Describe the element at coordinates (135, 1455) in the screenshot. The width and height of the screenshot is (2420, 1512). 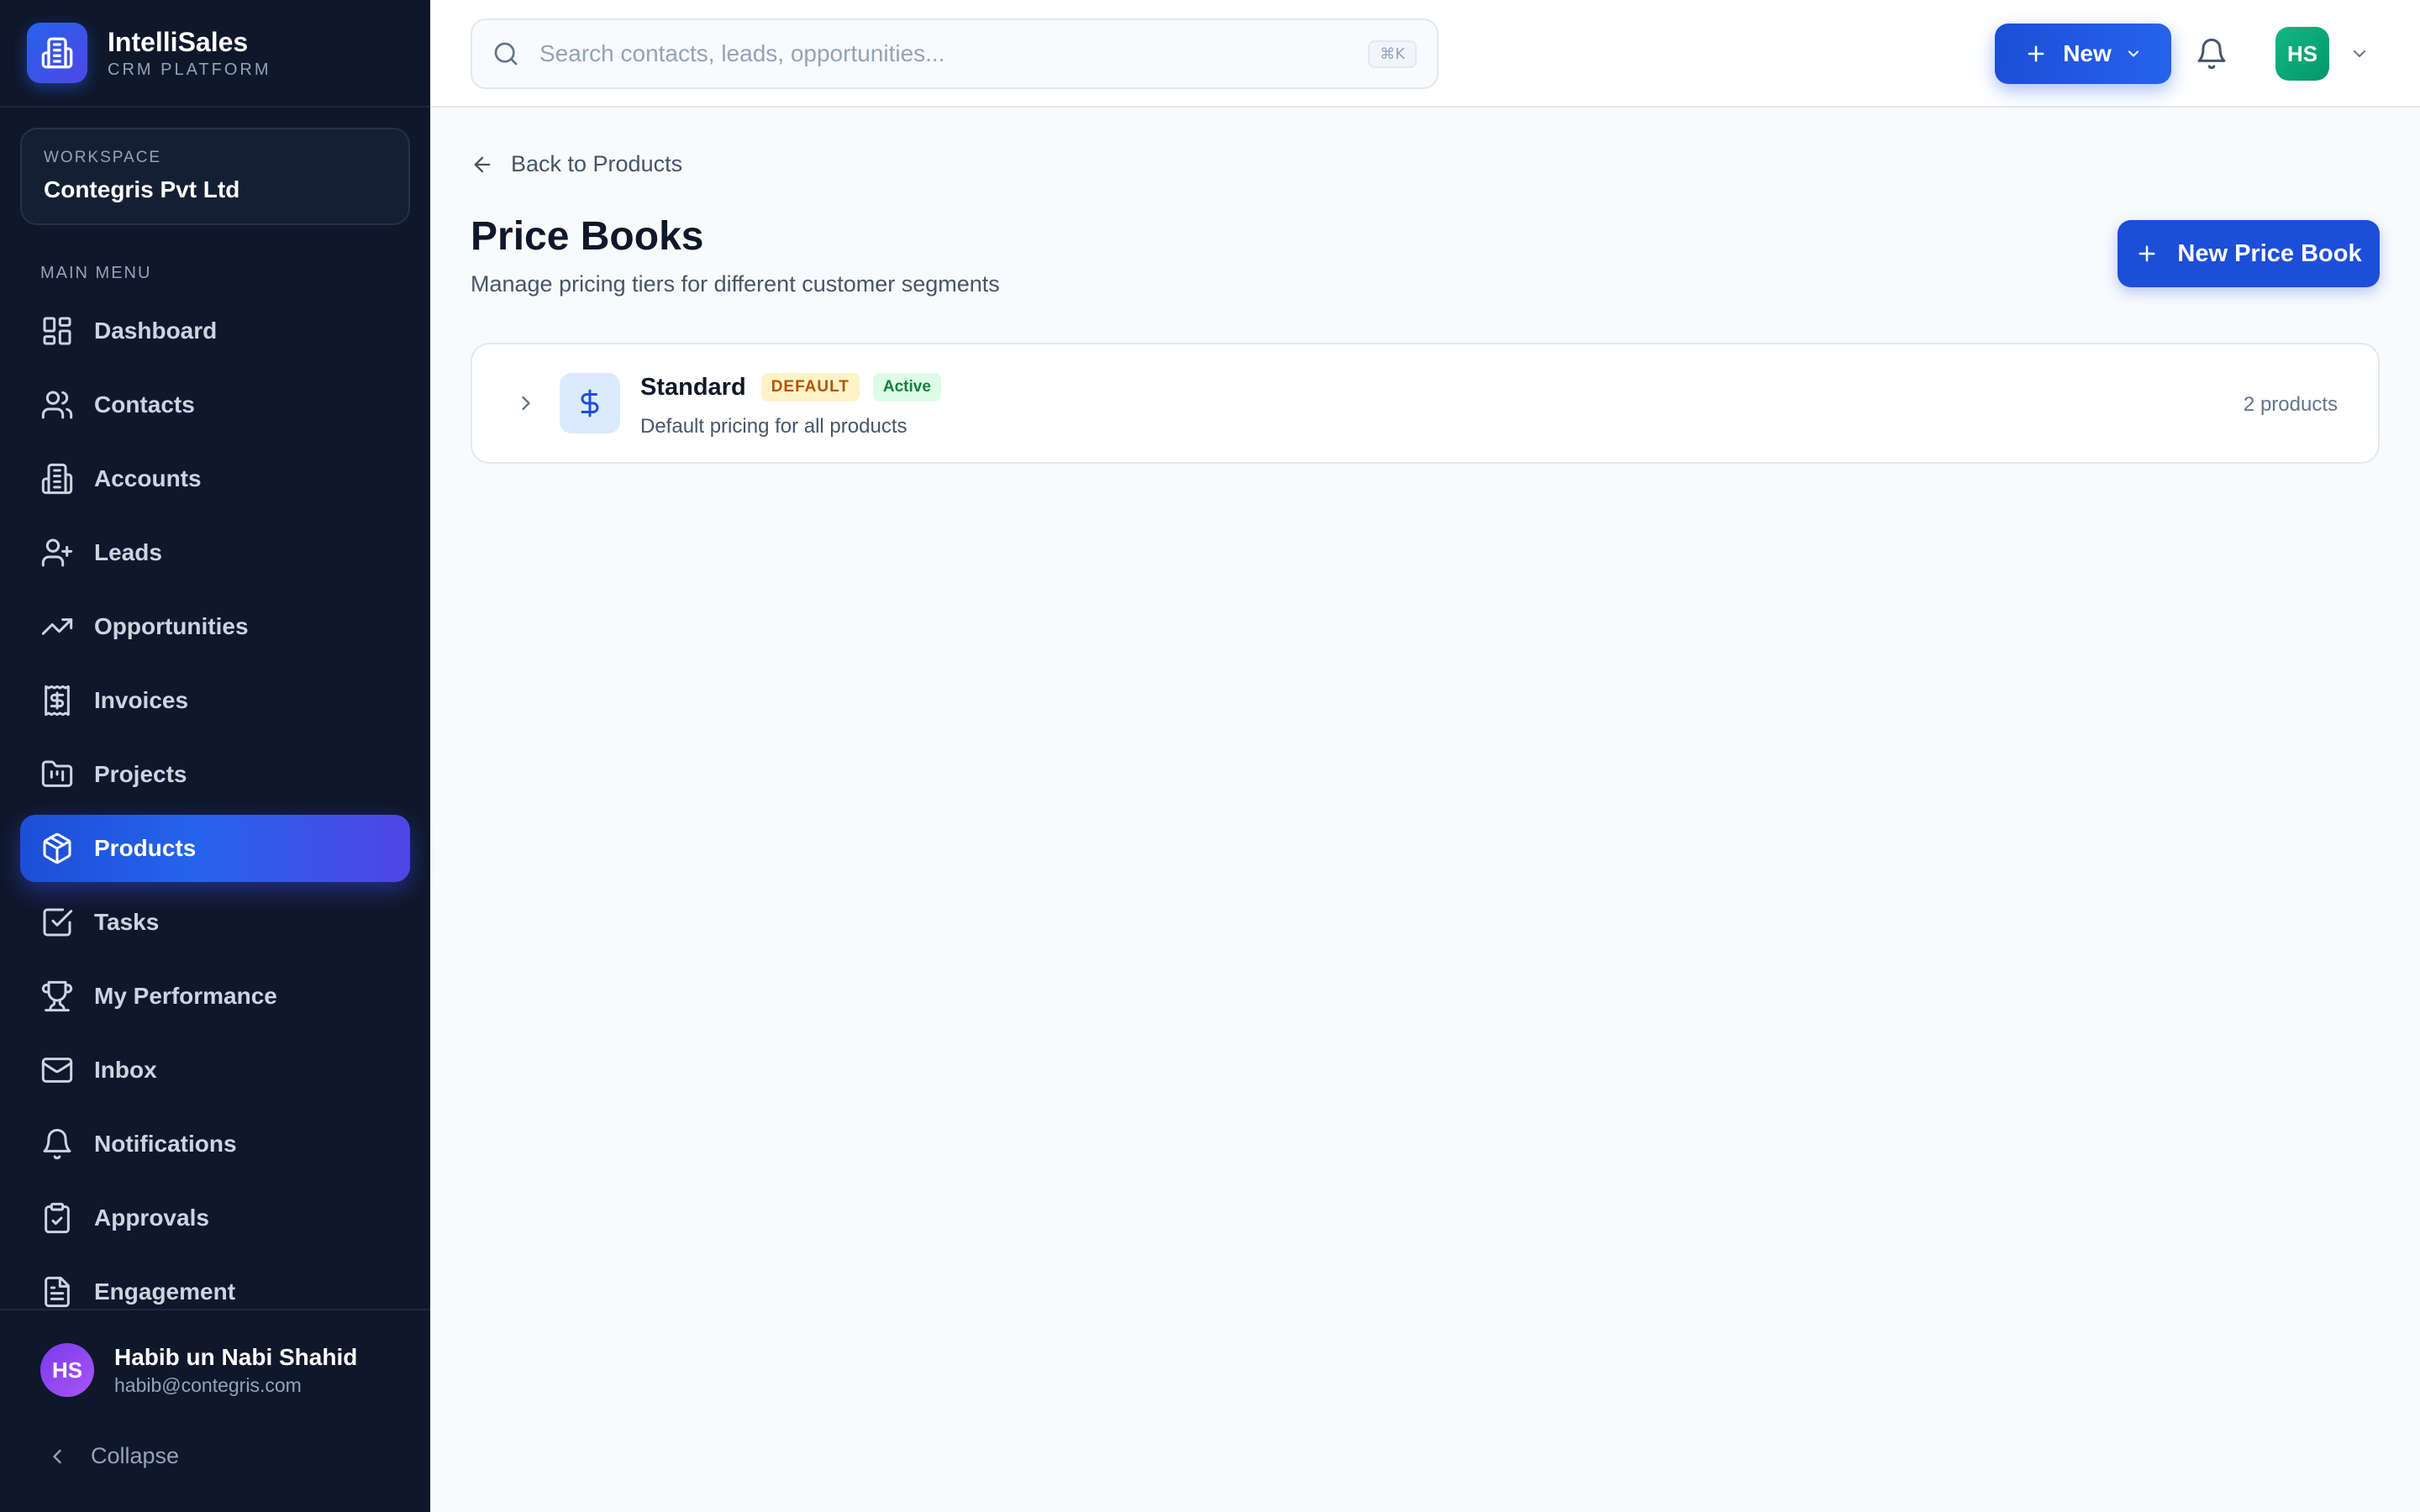
I see `collapse-label: Collapse` at that location.